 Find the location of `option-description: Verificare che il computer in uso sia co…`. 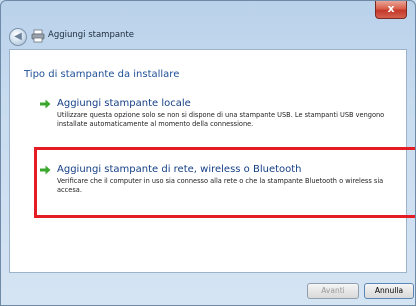

option-description: Verificare che il computer in uso sia co… is located at coordinates (220, 185).